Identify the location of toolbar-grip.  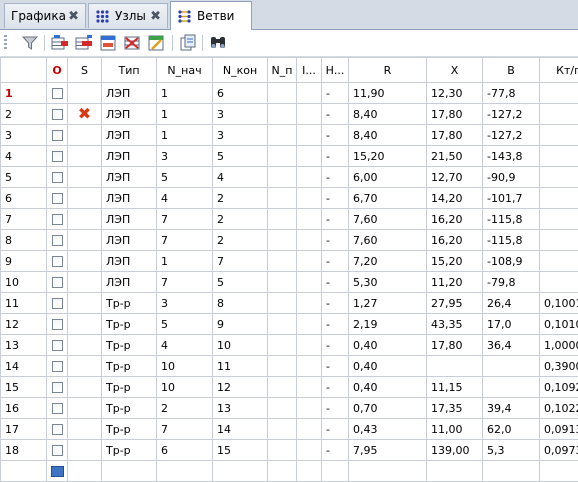
(5, 43).